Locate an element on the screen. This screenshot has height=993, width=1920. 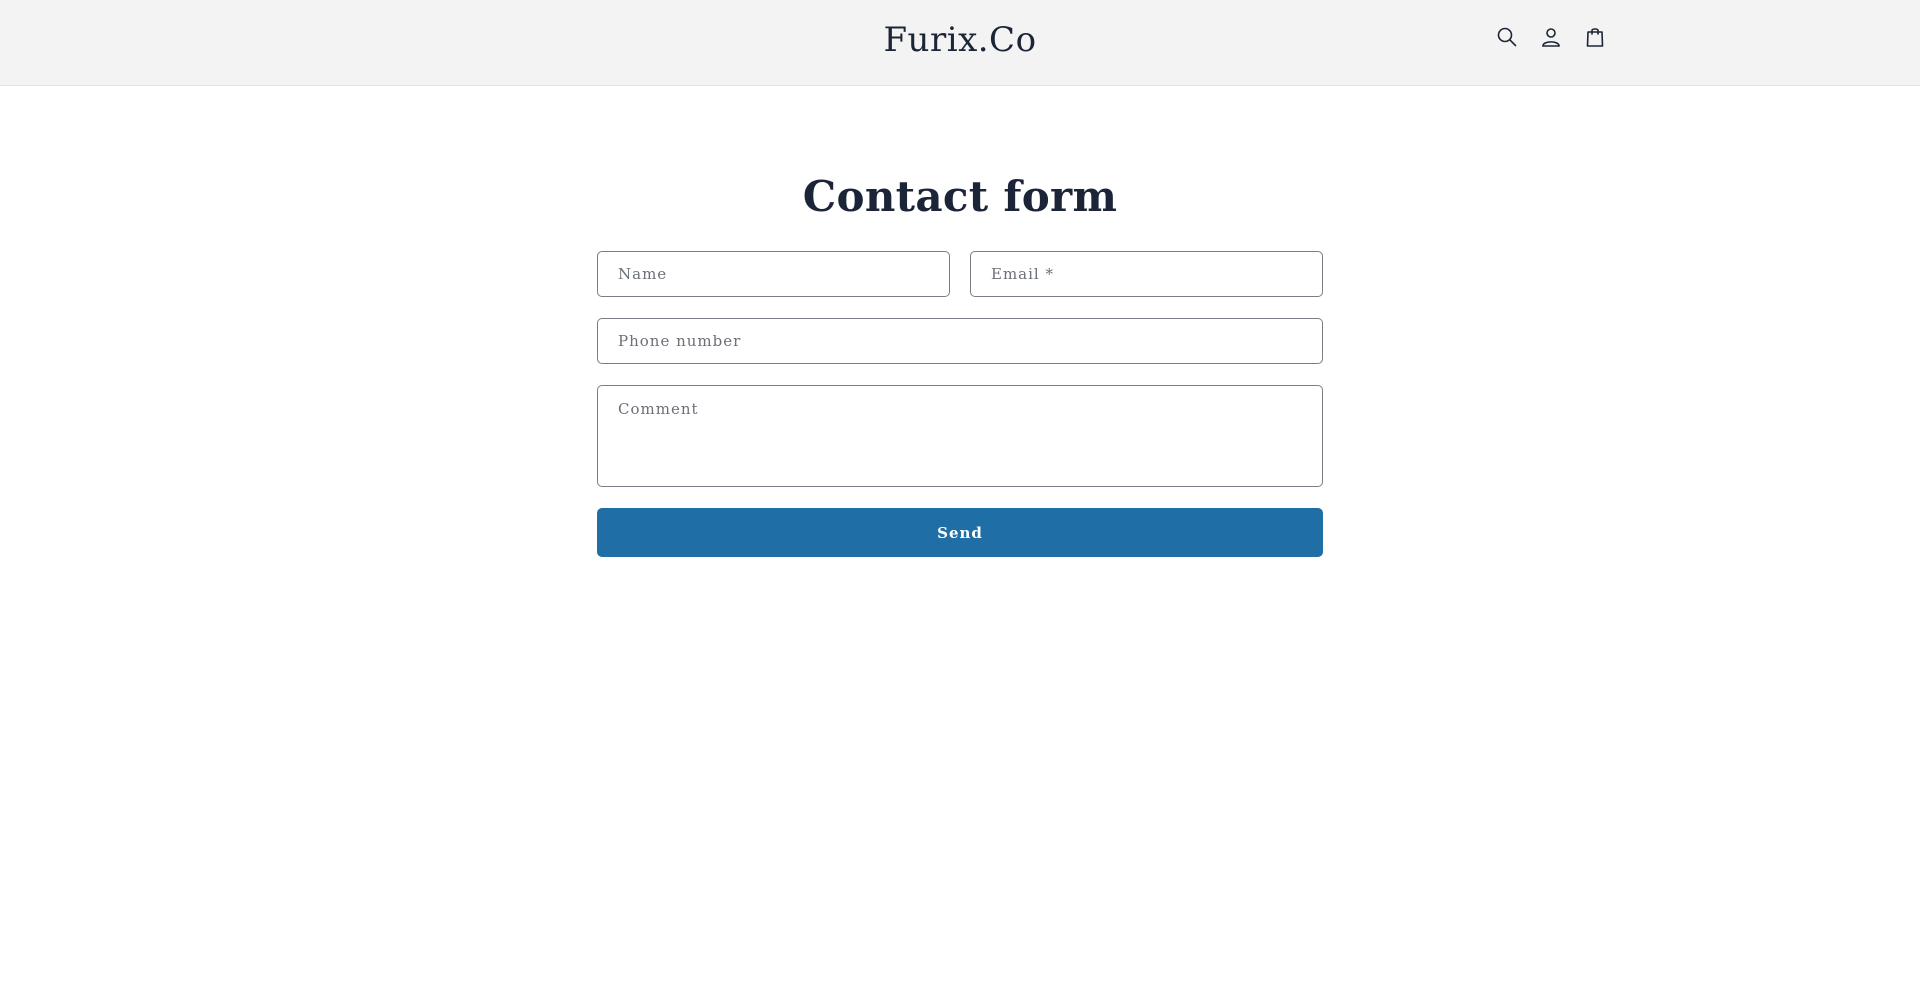
cart-icon is located at coordinates (1595, 37).